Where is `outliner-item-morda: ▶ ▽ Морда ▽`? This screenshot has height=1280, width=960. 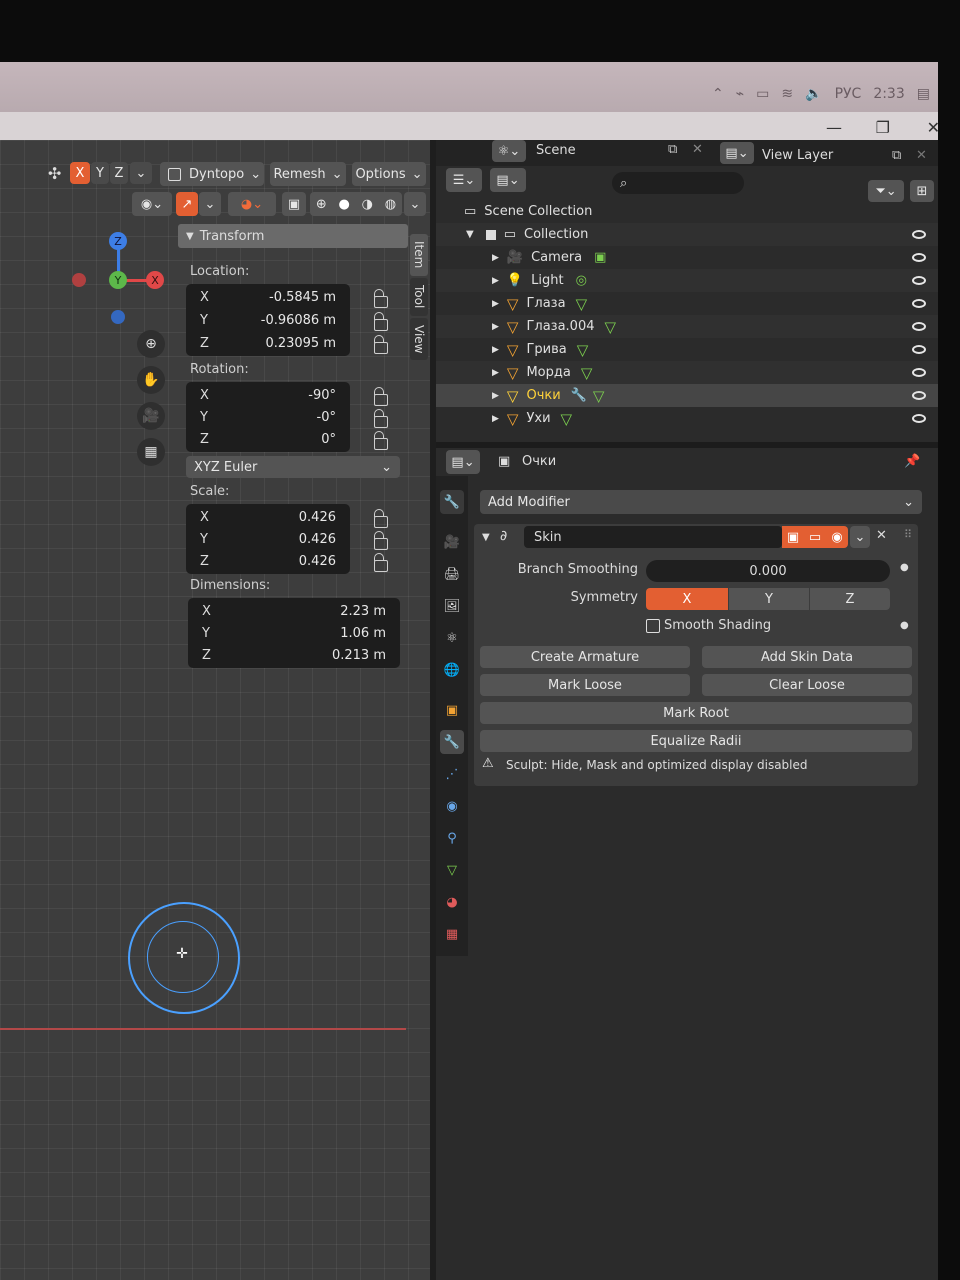
outliner-item-morda: ▶ ▽ Морда ▽ is located at coordinates (687, 372).